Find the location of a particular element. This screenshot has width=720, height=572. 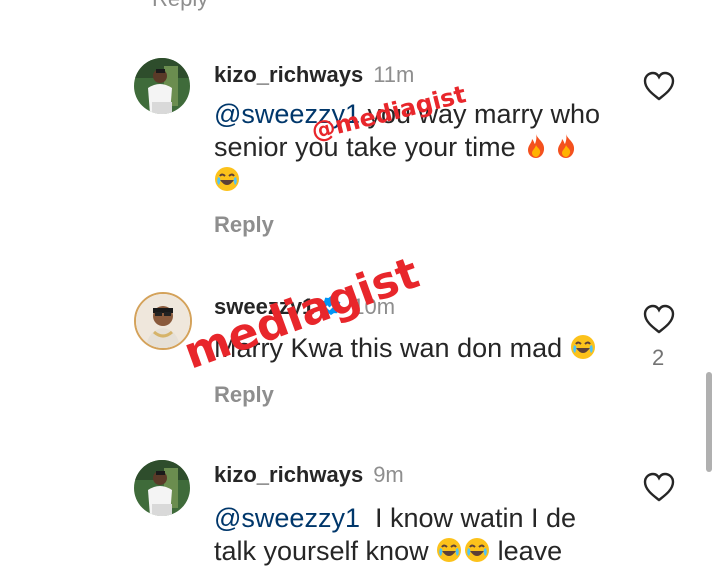

timestamp: 9m is located at coordinates (388, 474).